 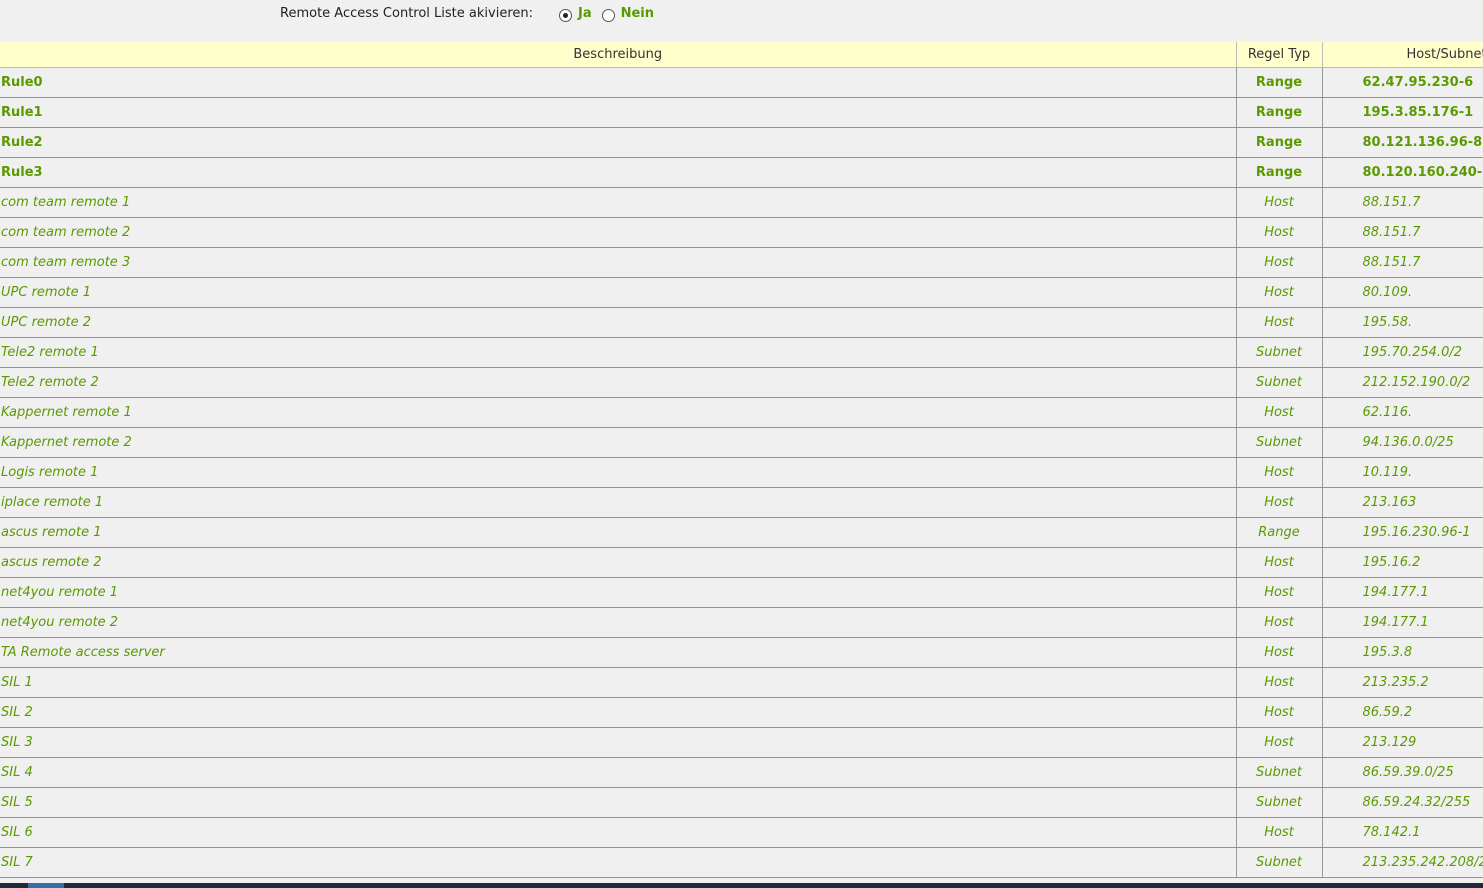 I want to click on rule-description: ascus remote 2, so click(x=618, y=562).